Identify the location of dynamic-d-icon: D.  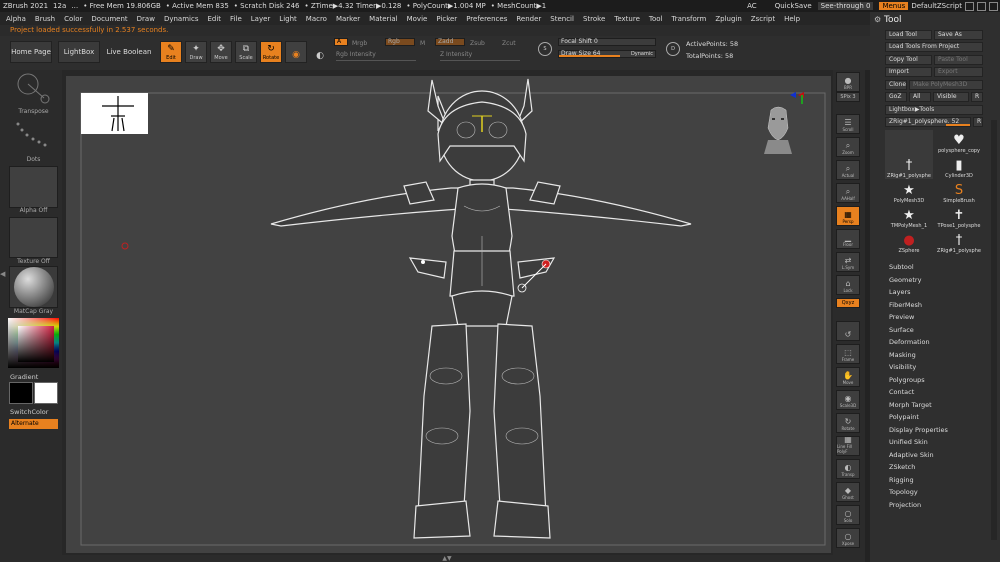
(673, 49).